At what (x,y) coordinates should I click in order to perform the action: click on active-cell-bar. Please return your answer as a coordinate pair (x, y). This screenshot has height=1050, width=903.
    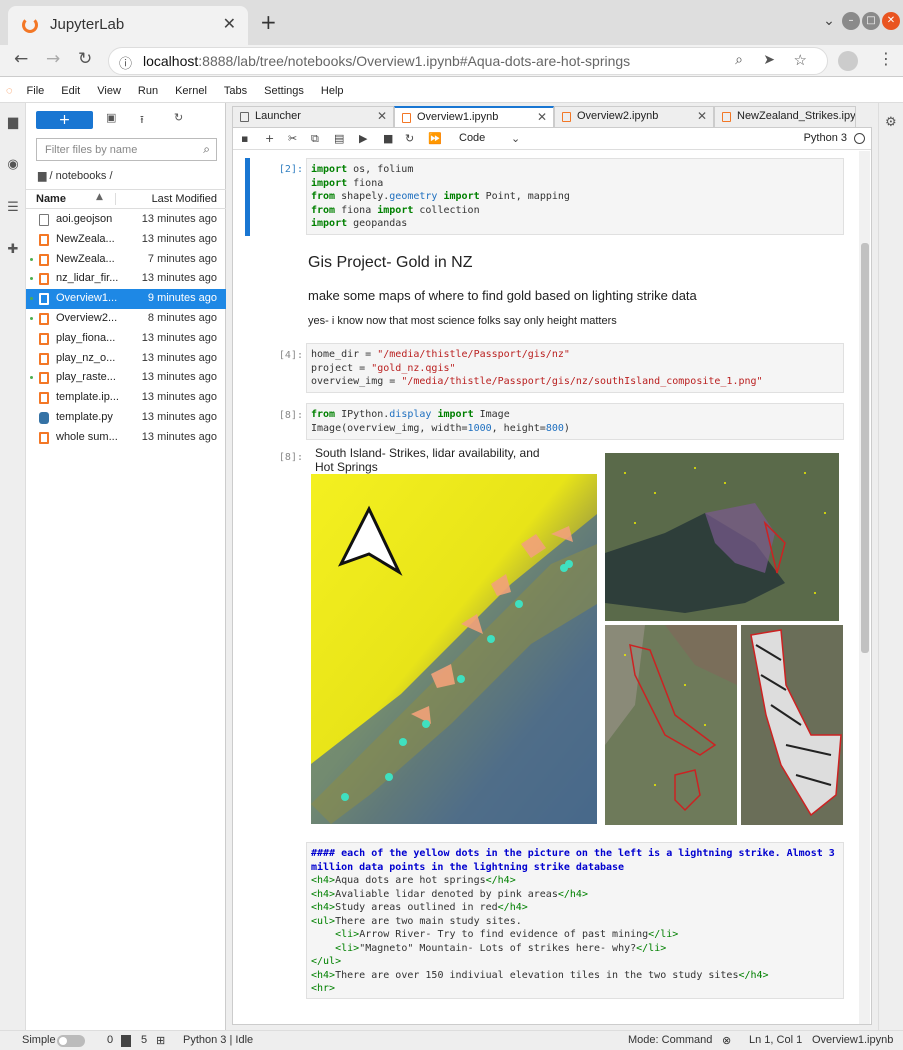
    Looking at the image, I should click on (247, 197).